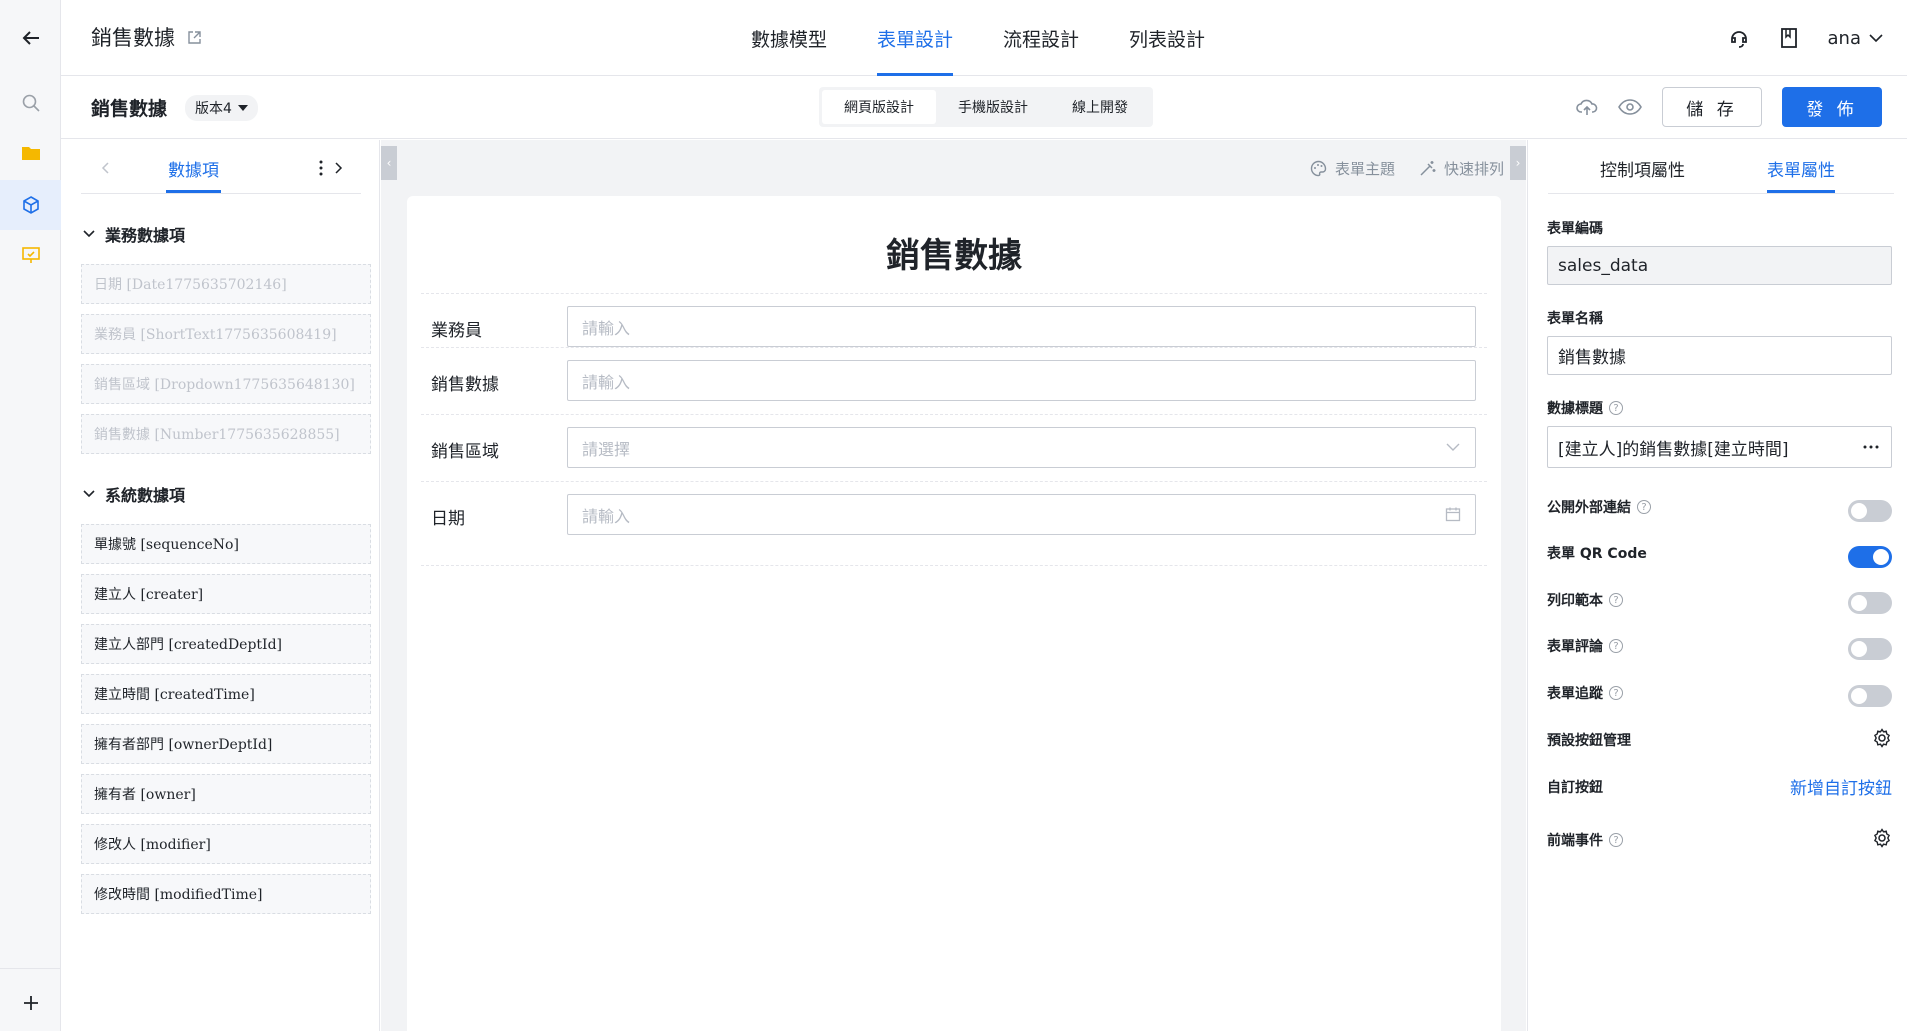 The image size is (1907, 1036). I want to click on field-item: 修改時間 [modifiedTime], so click(226, 894).